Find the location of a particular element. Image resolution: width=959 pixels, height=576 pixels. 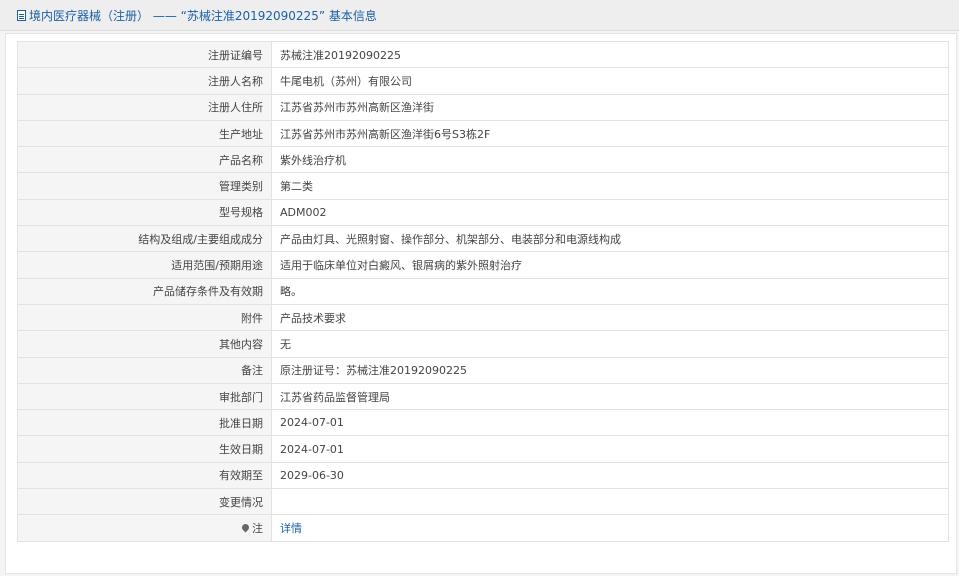

table-row: 产品储存条件及有效期 略。 is located at coordinates (483, 291).